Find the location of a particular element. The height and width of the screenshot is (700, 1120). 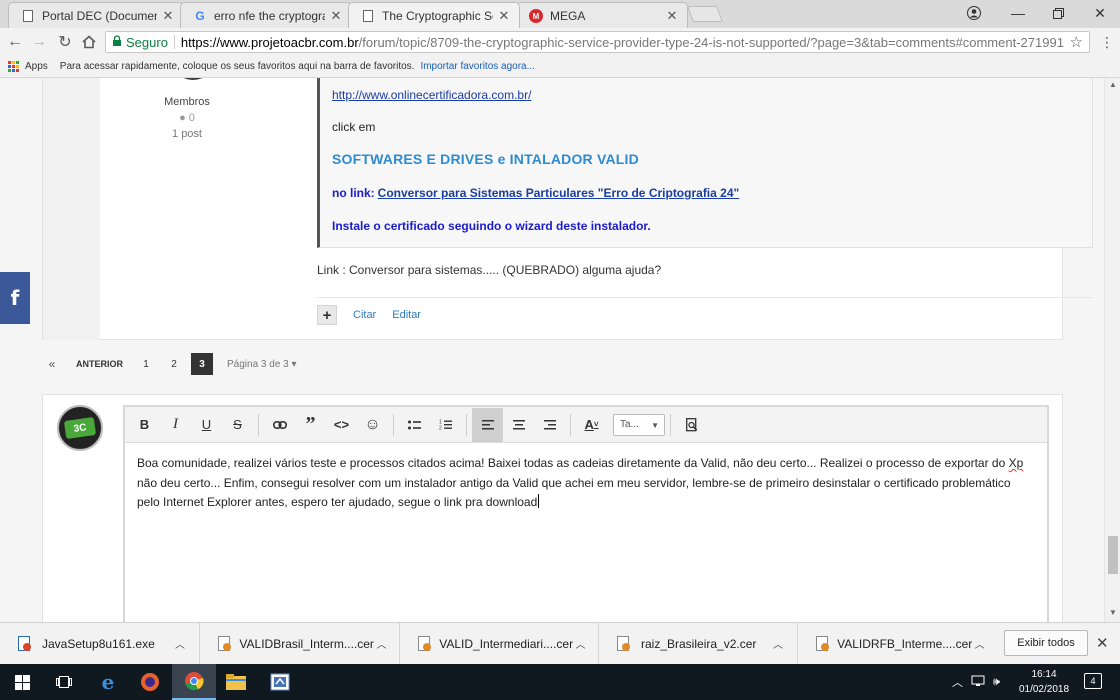

download-item: VALIDRFB_Interme....cer ︿ is located at coordinates (897, 644).